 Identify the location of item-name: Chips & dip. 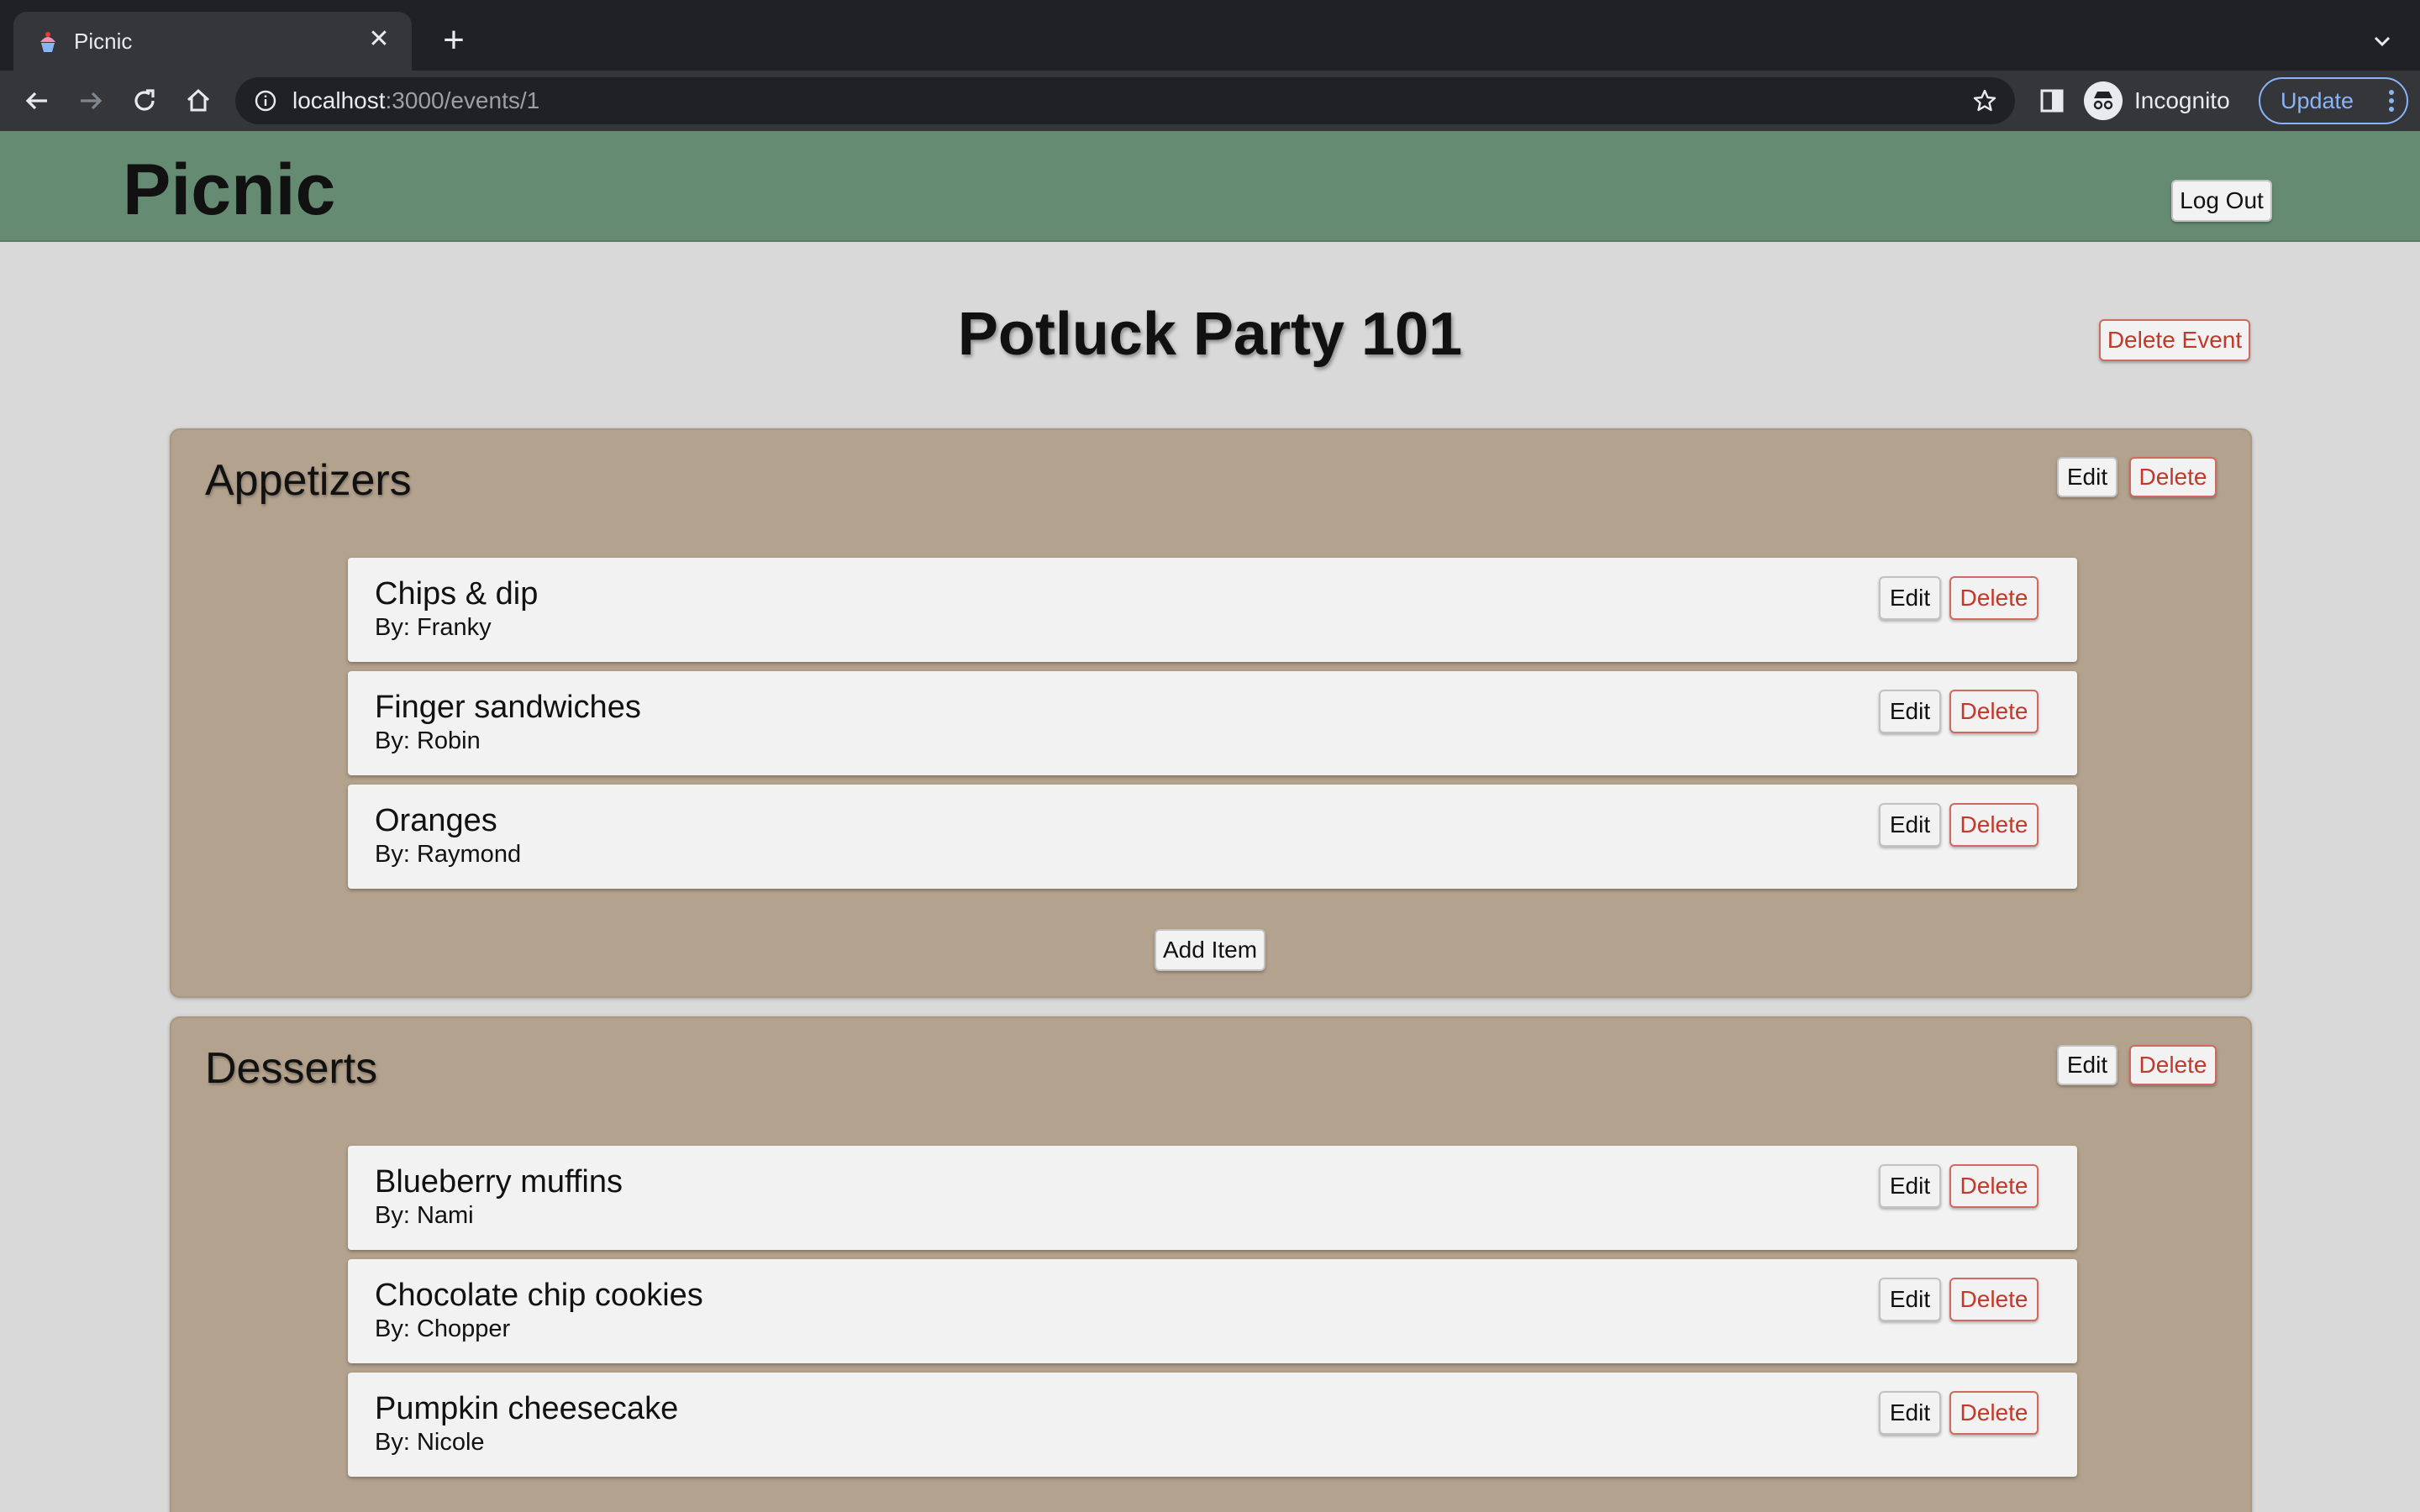
(457, 594).